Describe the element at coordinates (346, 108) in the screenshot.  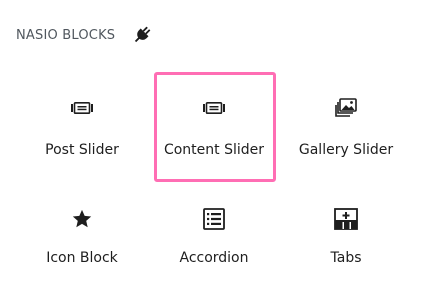
I see `gallery-icon` at that location.